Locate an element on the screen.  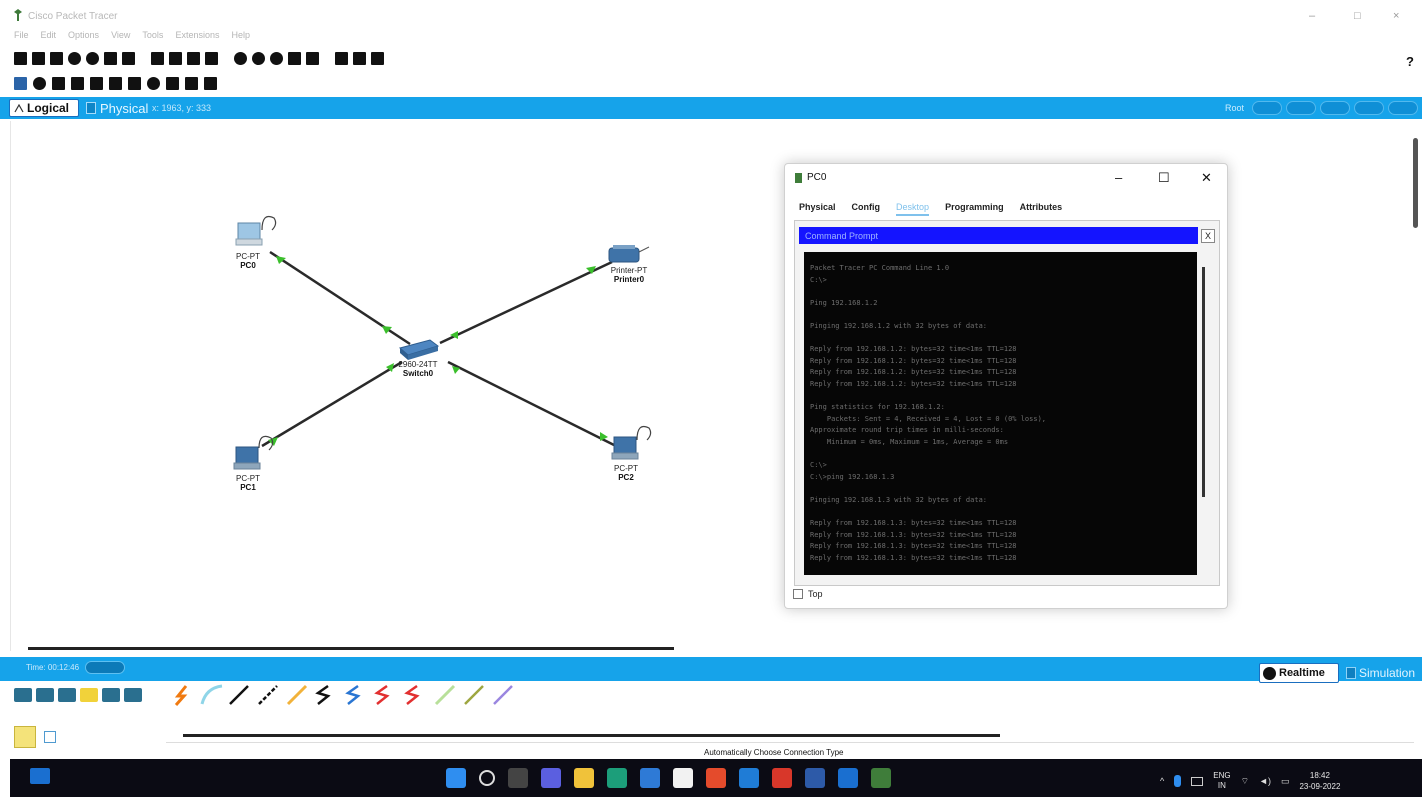
pc0-close-button: ✕ is located at coordinates (1206, 178).